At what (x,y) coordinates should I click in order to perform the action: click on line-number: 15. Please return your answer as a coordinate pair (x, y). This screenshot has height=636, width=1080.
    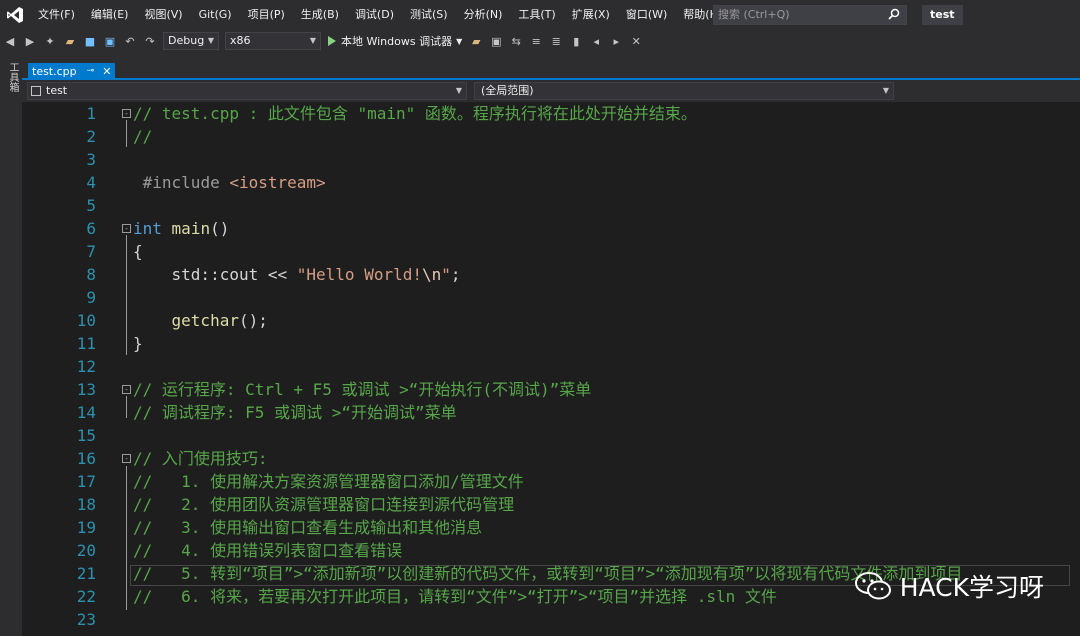
    Looking at the image, I should click on (86, 435).